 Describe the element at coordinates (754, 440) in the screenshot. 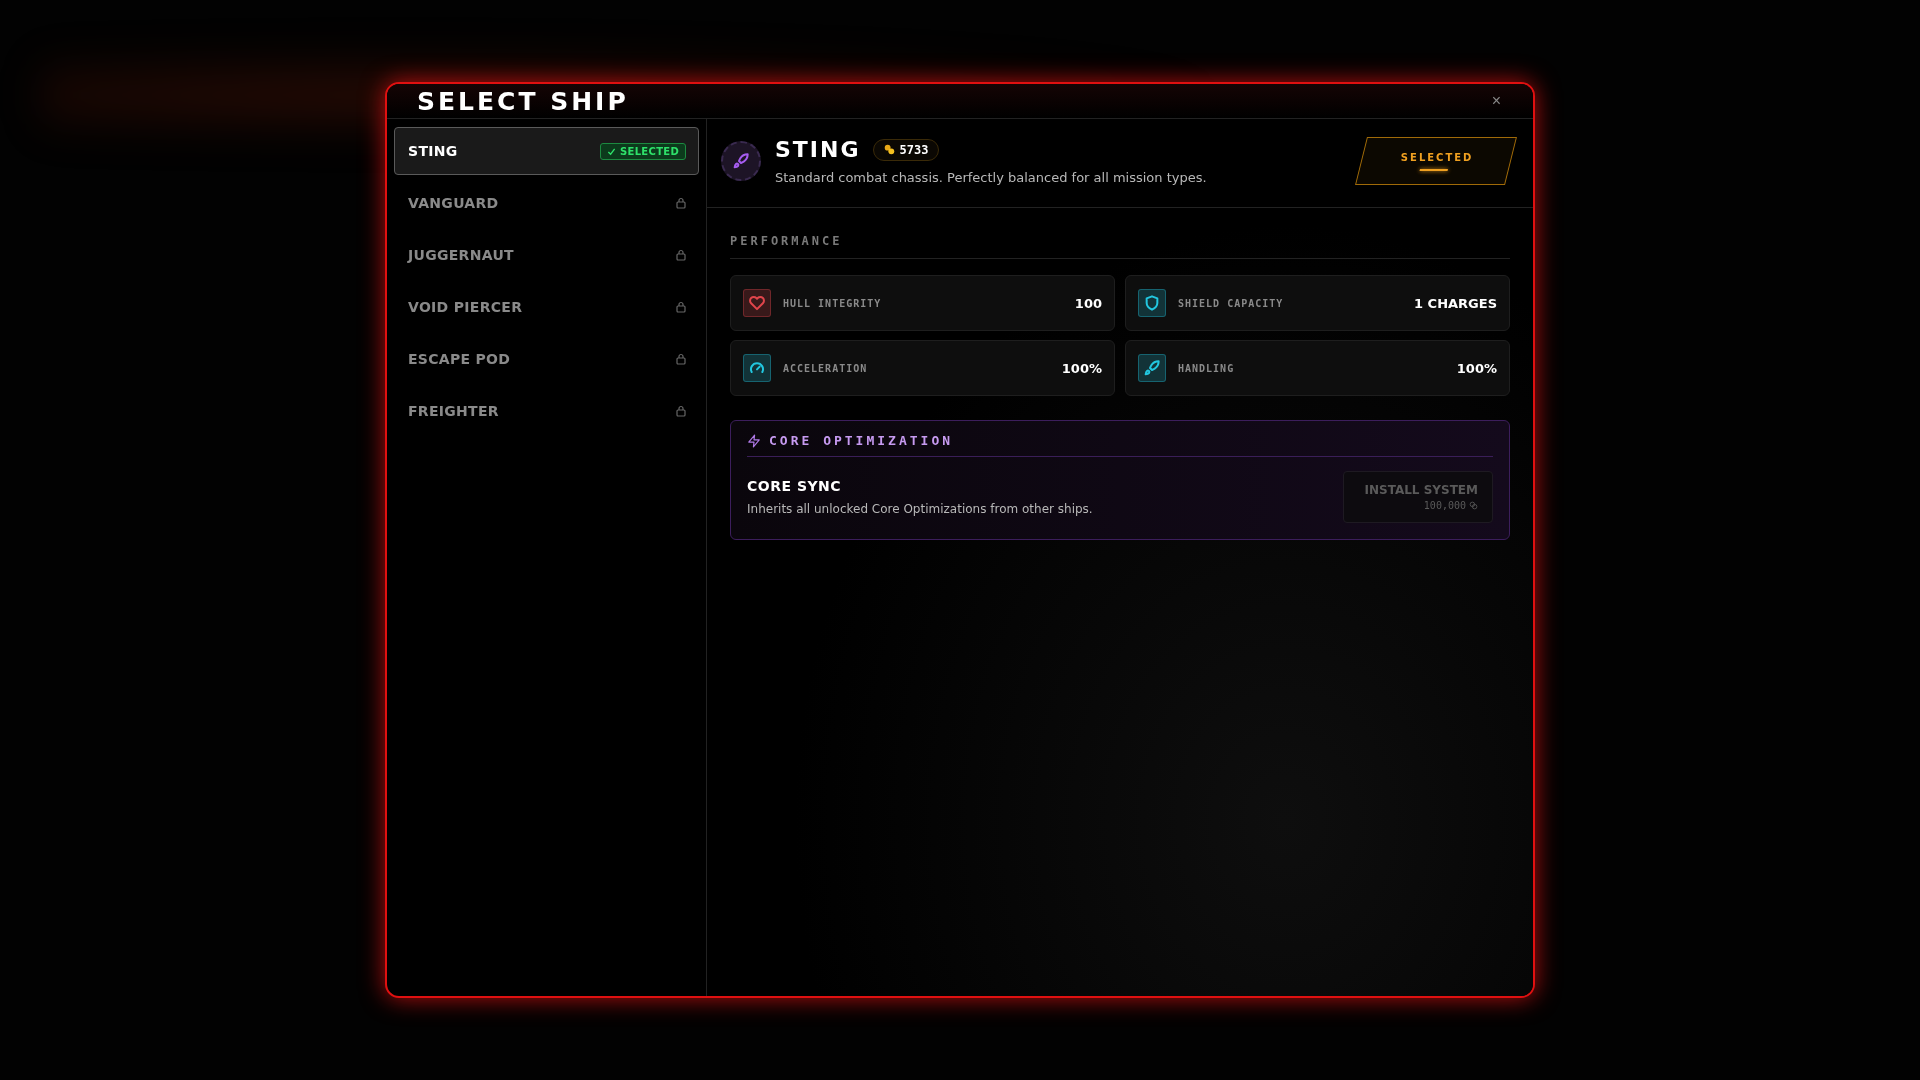

I see `lightning-icon` at that location.